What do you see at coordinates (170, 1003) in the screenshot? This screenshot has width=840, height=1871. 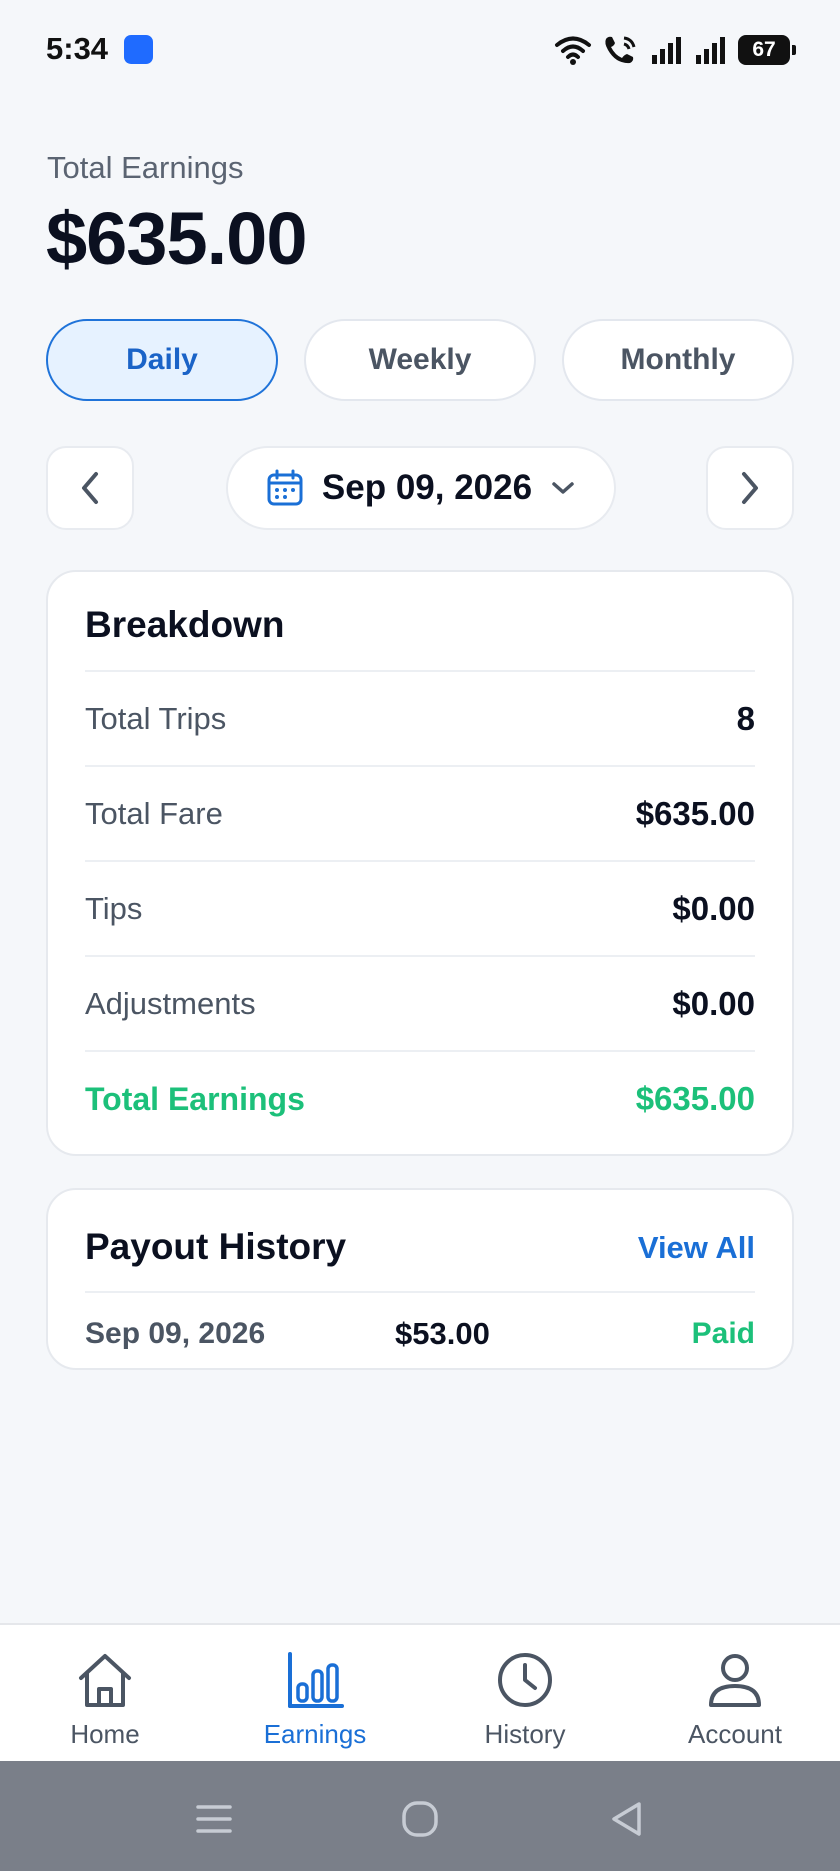 I see `row-label: Adjustments` at bounding box center [170, 1003].